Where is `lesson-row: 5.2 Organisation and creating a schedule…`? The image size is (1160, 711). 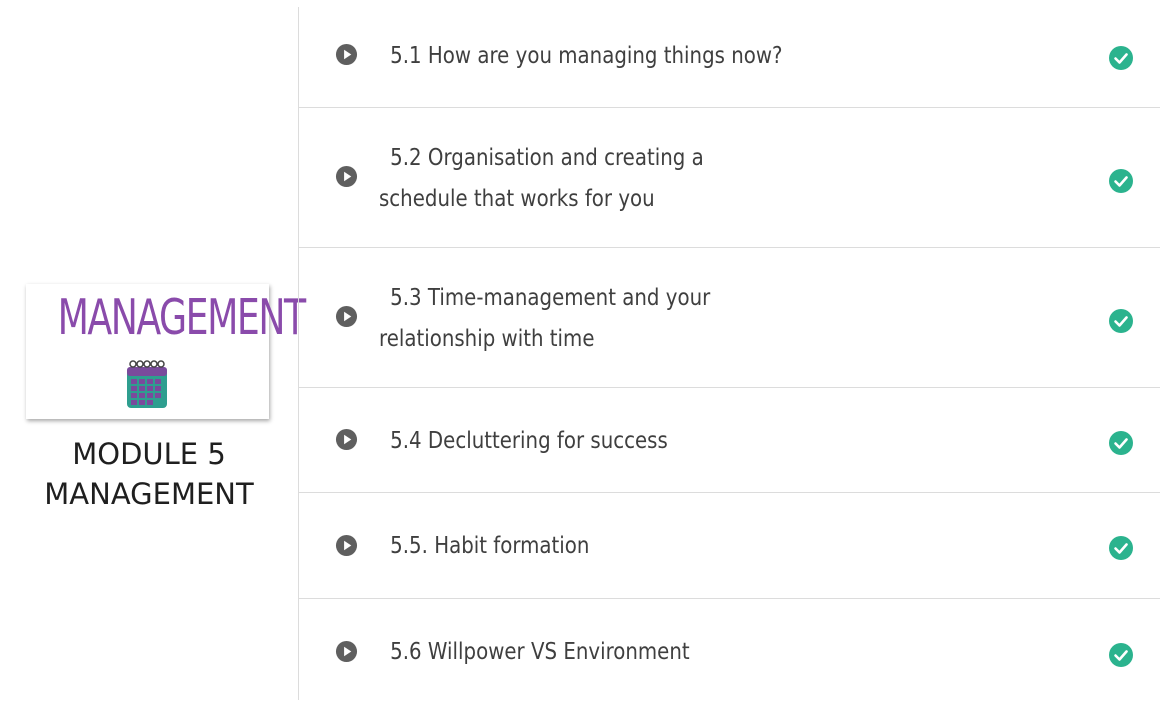 lesson-row: 5.2 Organisation and creating a schedule… is located at coordinates (729, 178).